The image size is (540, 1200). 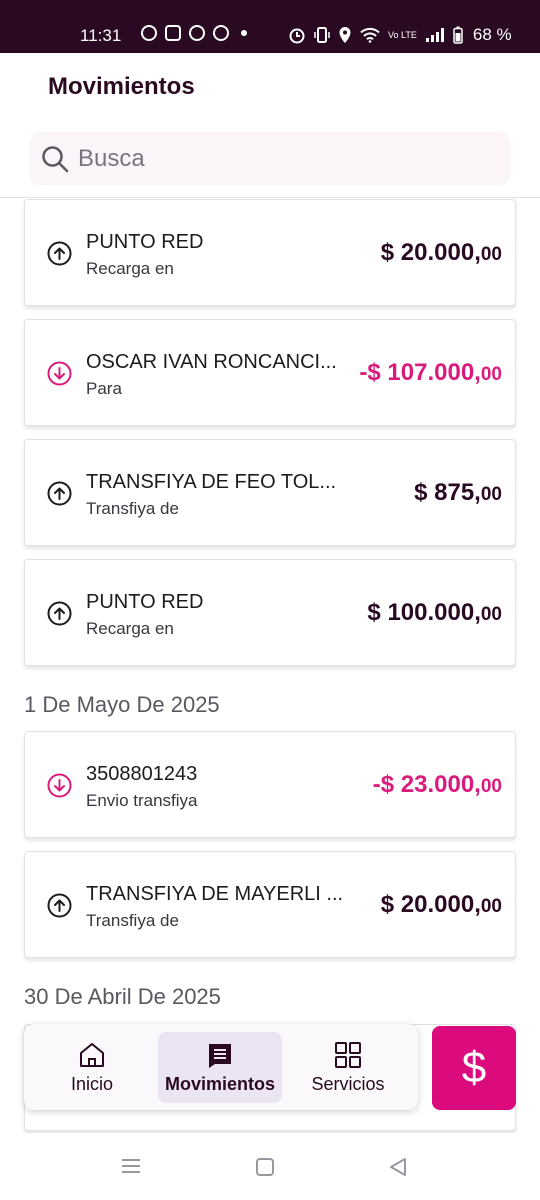 I want to click on amount-main: -$ 107.000,, so click(x=420, y=372).